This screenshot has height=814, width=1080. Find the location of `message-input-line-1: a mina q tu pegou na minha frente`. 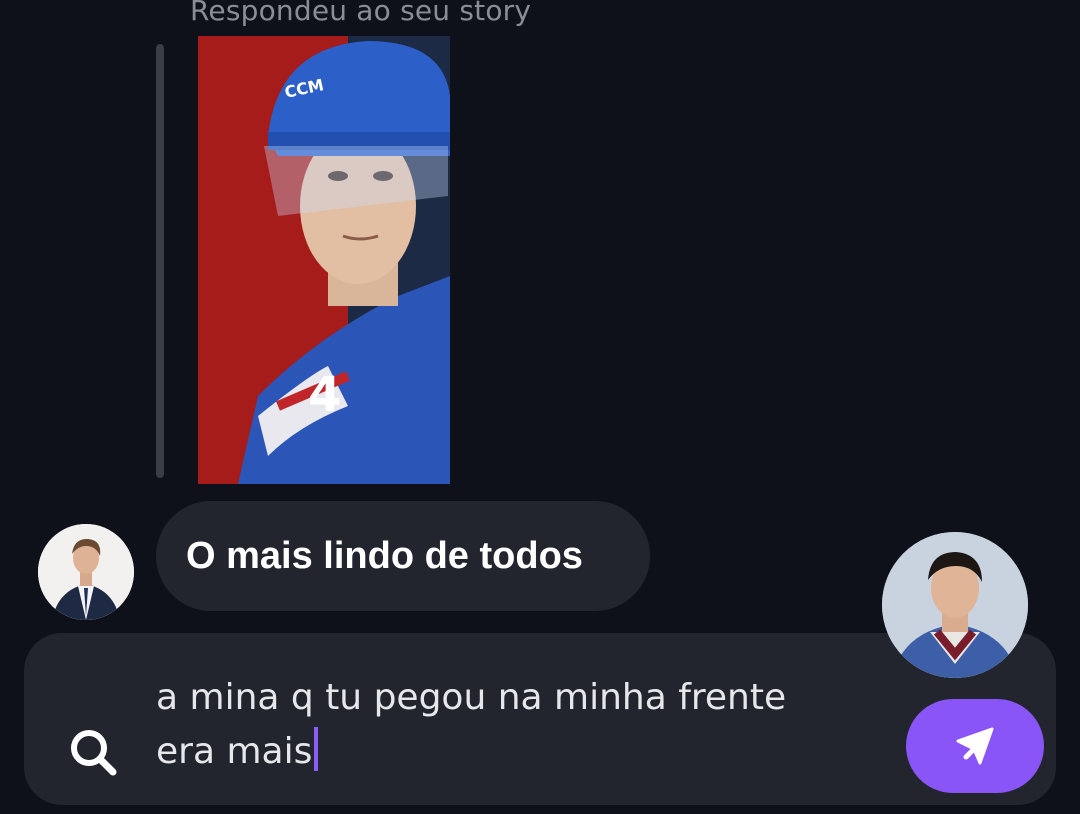

message-input-line-1: a mina q tu pegou na minha frente is located at coordinates (471, 697).